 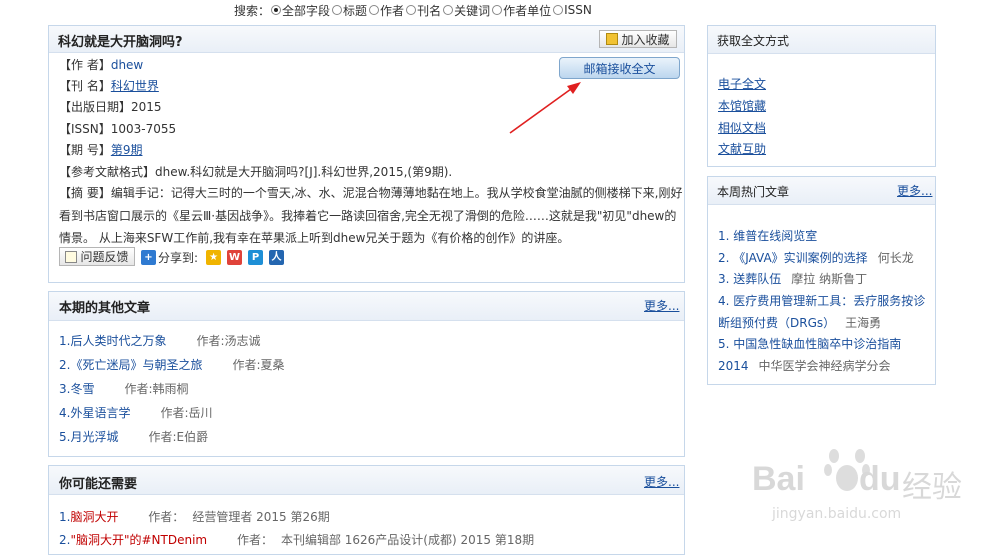 What do you see at coordinates (133, 436) in the screenshot?
I see `list-item: 5.月光浮城 作者:E伯爵` at bounding box center [133, 436].